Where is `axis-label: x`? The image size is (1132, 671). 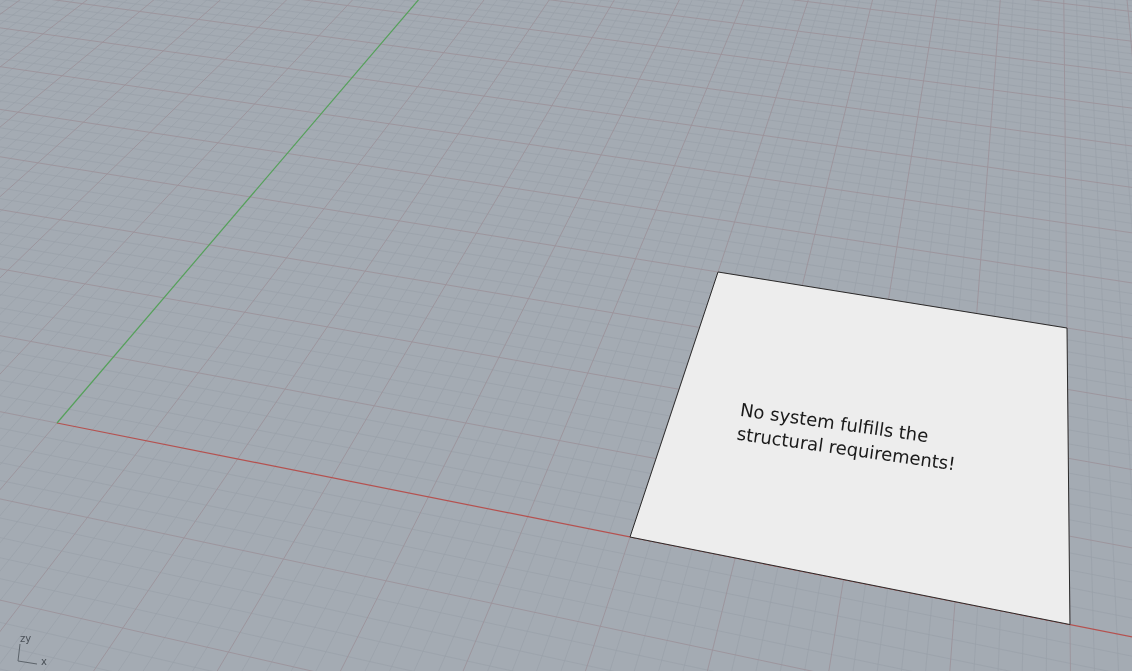
axis-label: x is located at coordinates (44, 661).